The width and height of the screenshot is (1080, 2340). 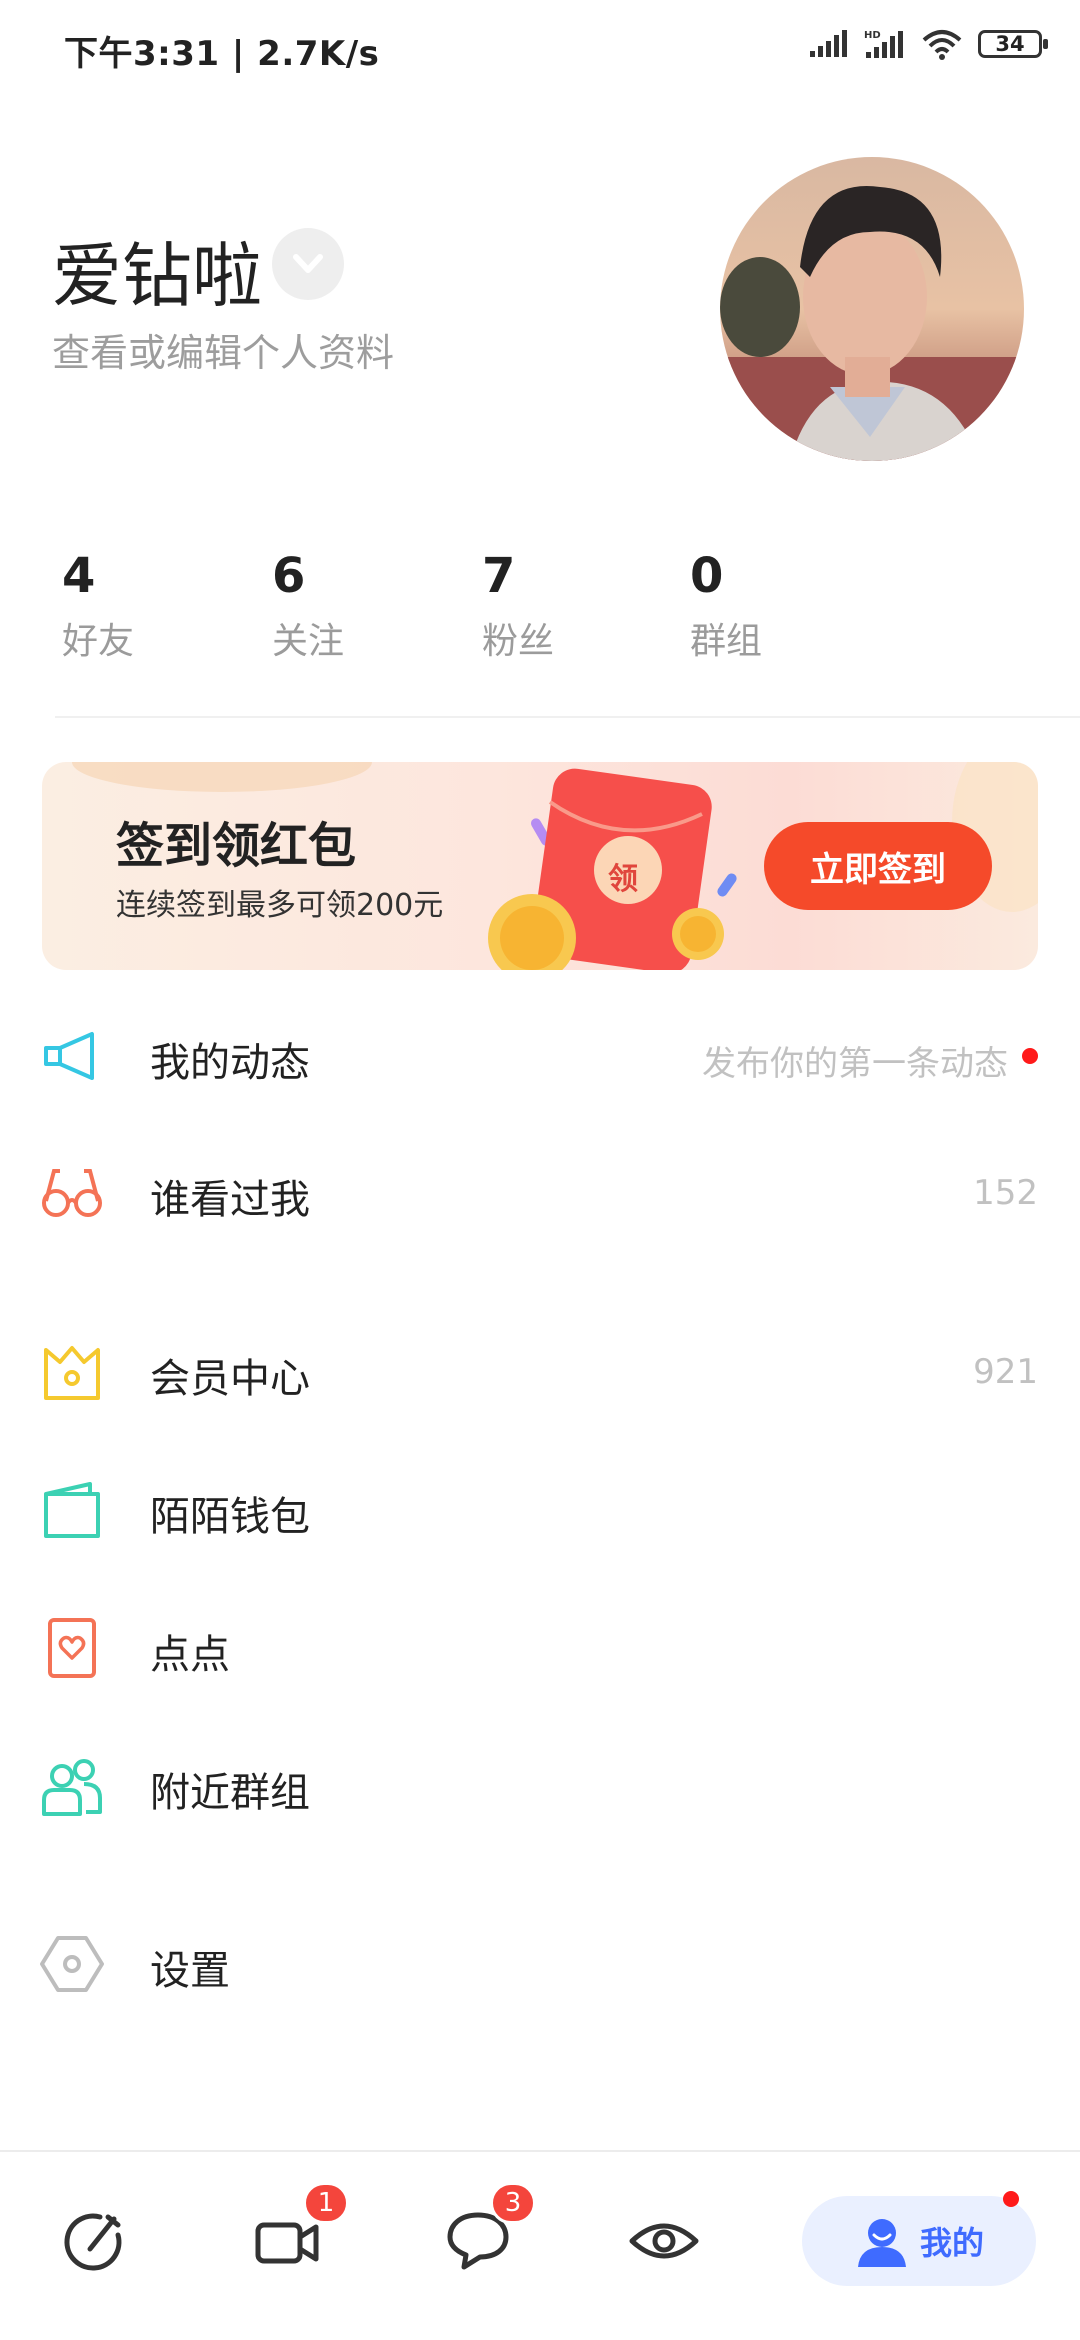 I want to click on menu-item-settings: 设置, so click(x=540, y=1963).